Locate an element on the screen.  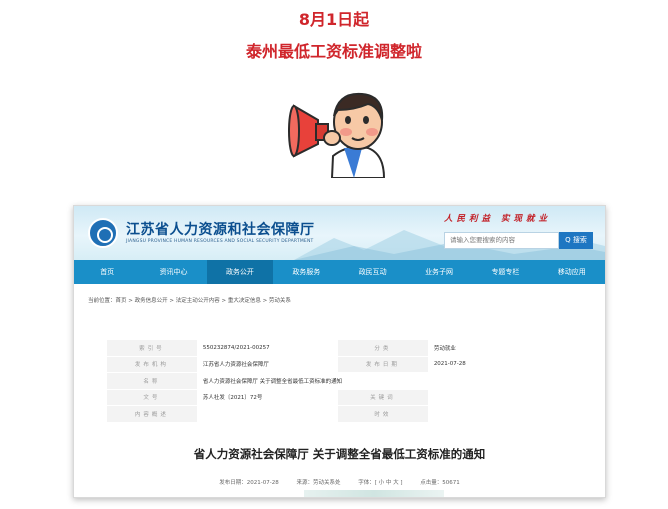
site-slogan: 人民利益 实现就业 is located at coordinates (497, 219).